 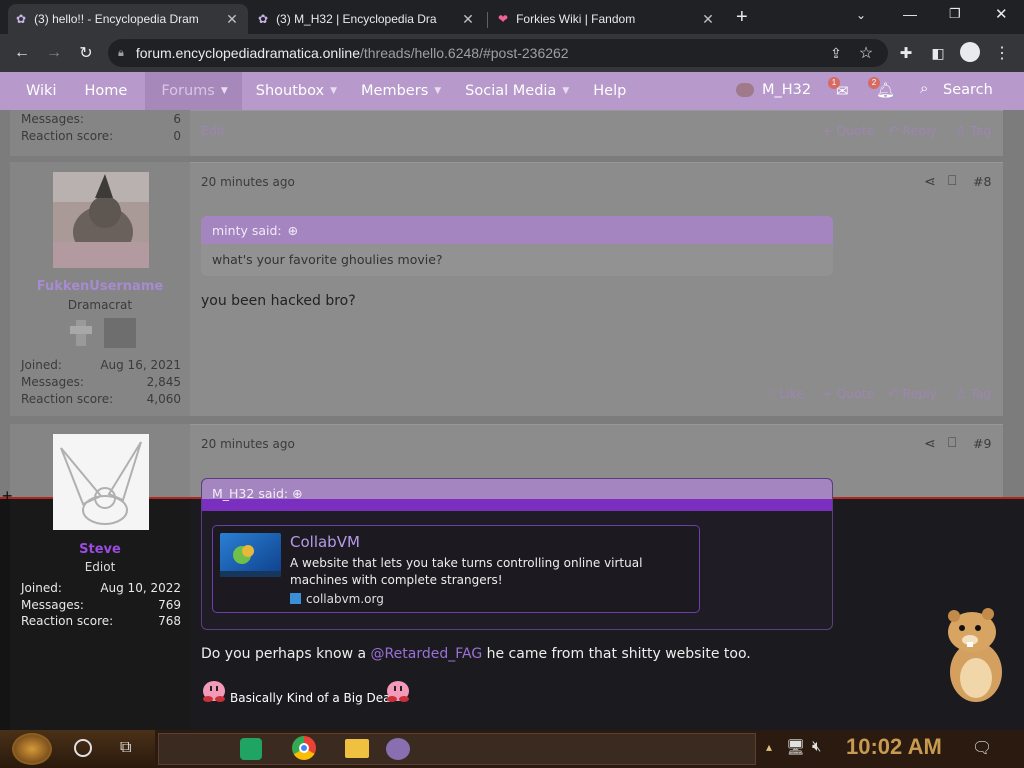 What do you see at coordinates (786, 90) in the screenshot?
I see `nav-username: M_H32` at bounding box center [786, 90].